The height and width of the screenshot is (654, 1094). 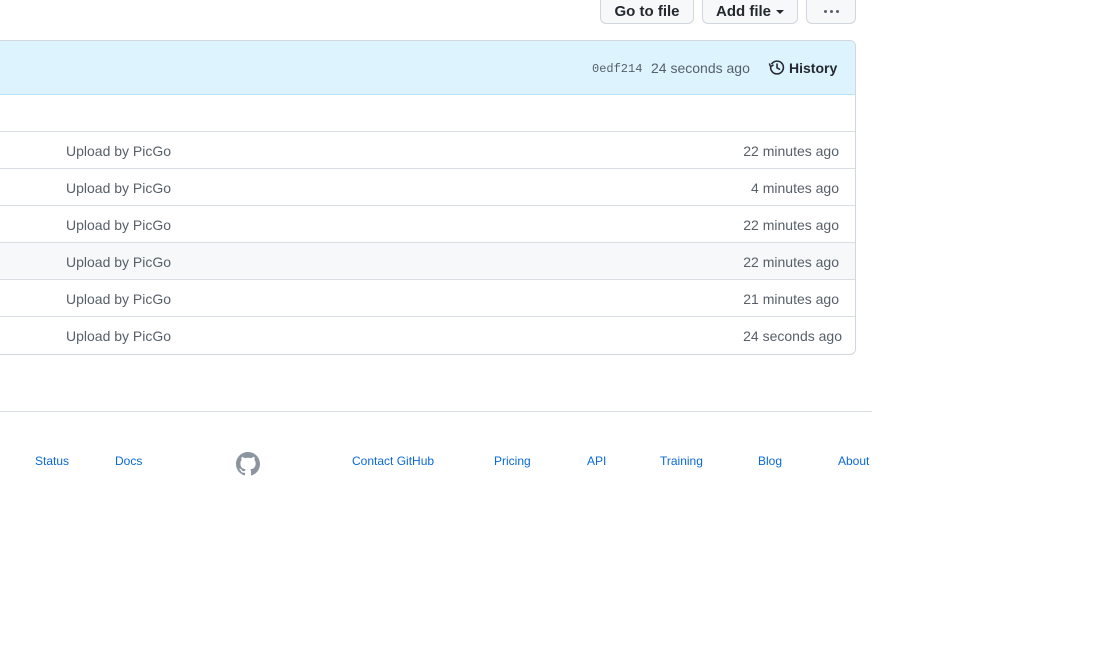 I want to click on kebab-horizontal-icon, so click(x=831, y=11).